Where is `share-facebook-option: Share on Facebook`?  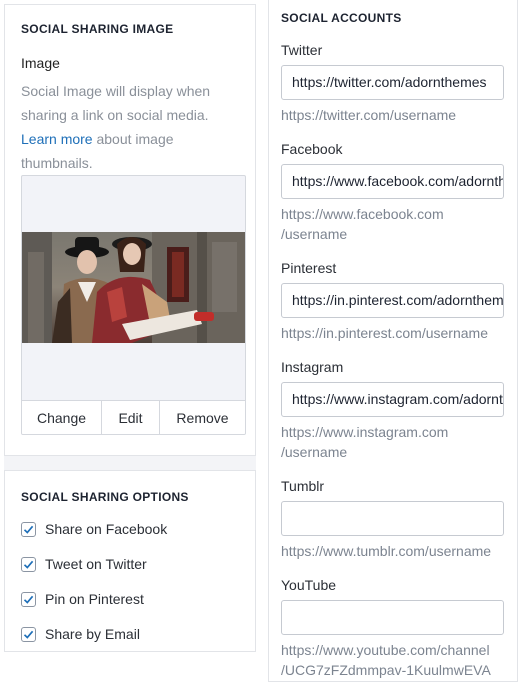
share-facebook-option: Share on Facebook is located at coordinates (94, 529).